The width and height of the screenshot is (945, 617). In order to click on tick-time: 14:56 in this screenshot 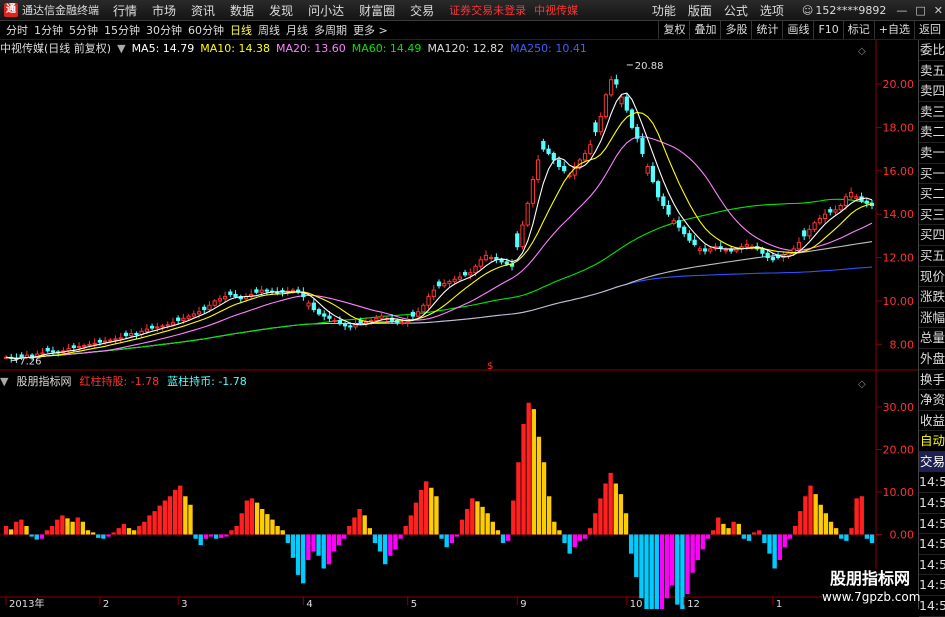, I will do `click(932, 503)`.